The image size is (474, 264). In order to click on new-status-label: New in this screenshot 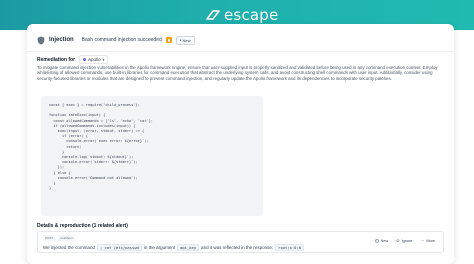, I will do `click(384, 240)`.